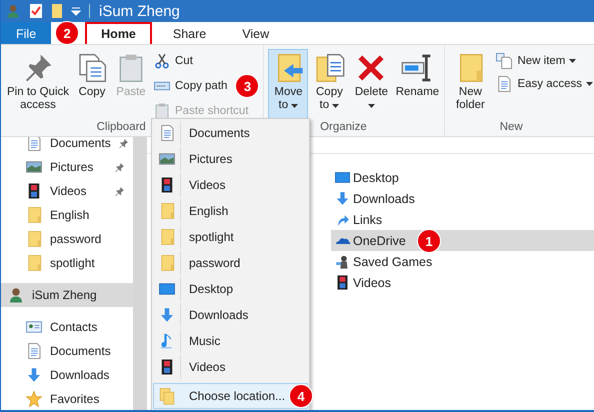 The width and height of the screenshot is (594, 412). What do you see at coordinates (543, 84) in the screenshot?
I see `ribbon-command: Easy access` at bounding box center [543, 84].